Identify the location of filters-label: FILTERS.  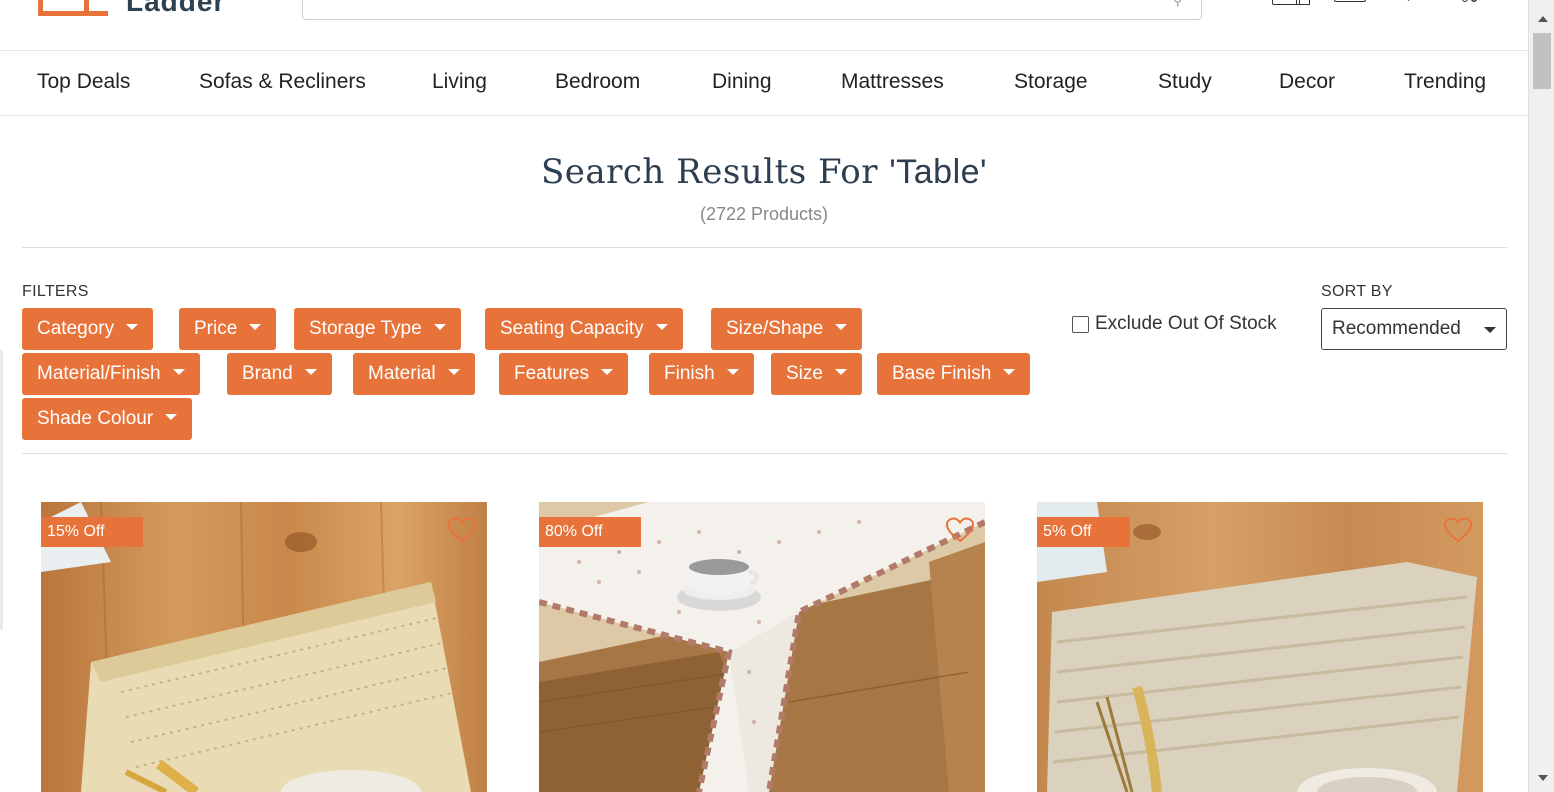
(55, 291).